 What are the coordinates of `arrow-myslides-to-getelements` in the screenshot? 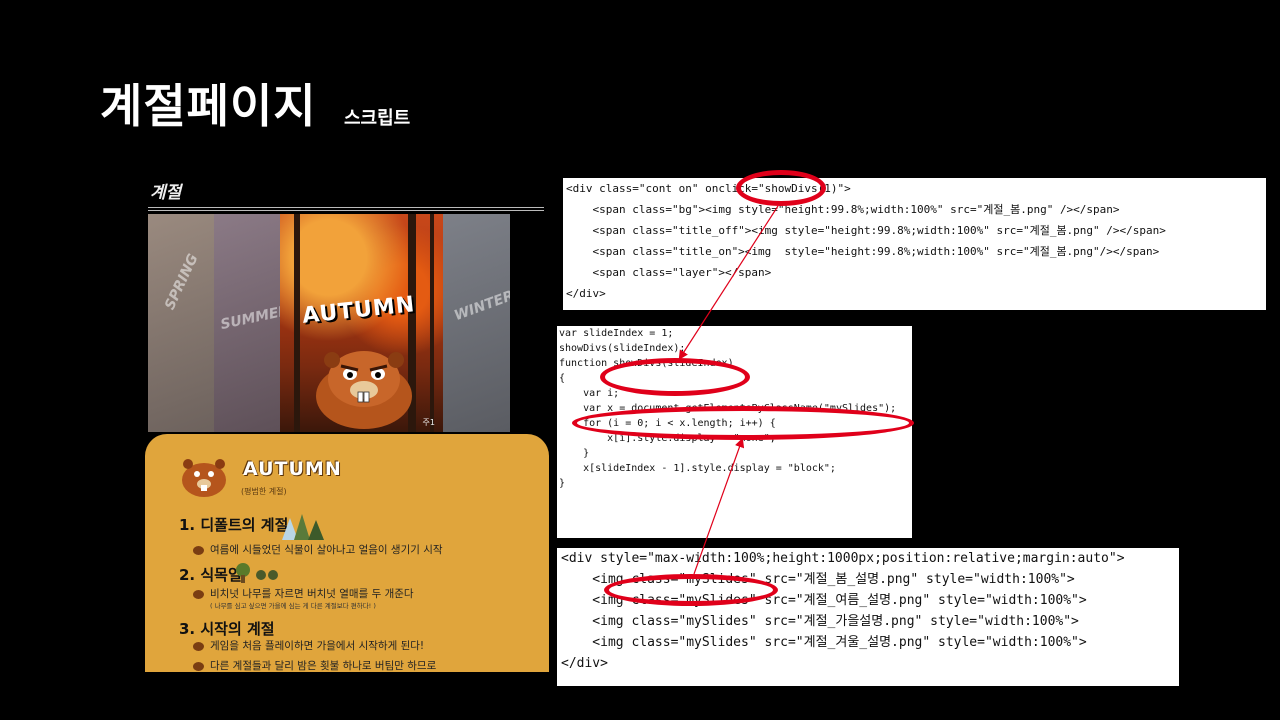 It's located at (719, 506).